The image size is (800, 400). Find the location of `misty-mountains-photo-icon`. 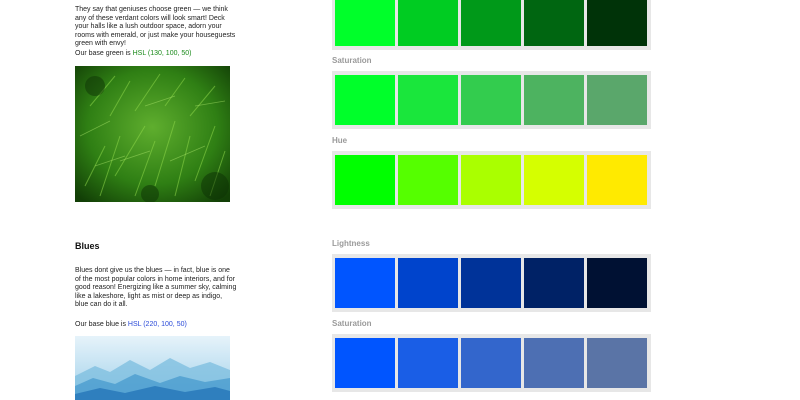

misty-mountains-photo-icon is located at coordinates (152, 368).